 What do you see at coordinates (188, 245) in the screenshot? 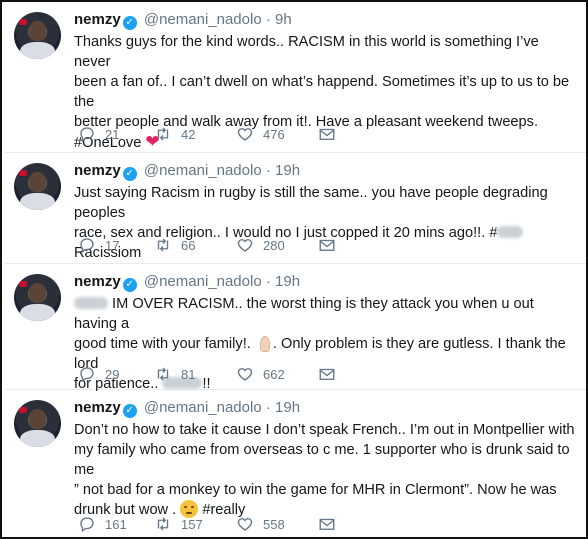
I see `retweet-count: 66` at bounding box center [188, 245].